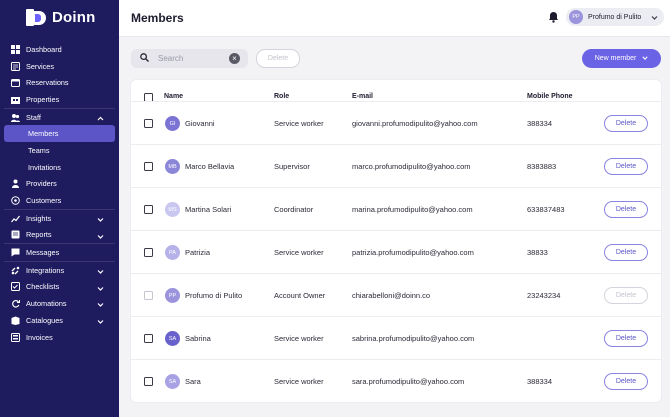  What do you see at coordinates (36, 17) in the screenshot?
I see `doinn-logo-icon` at bounding box center [36, 17].